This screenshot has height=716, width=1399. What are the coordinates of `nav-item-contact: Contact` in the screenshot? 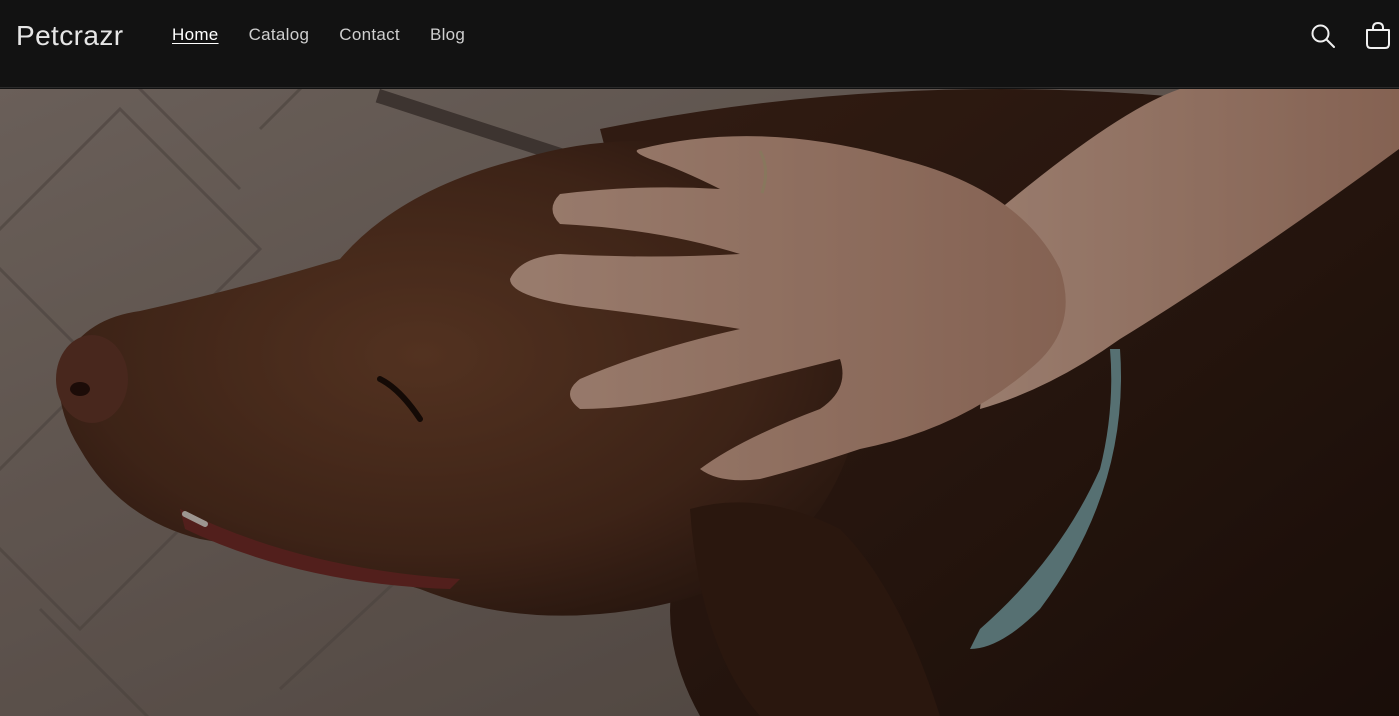 It's located at (369, 35).